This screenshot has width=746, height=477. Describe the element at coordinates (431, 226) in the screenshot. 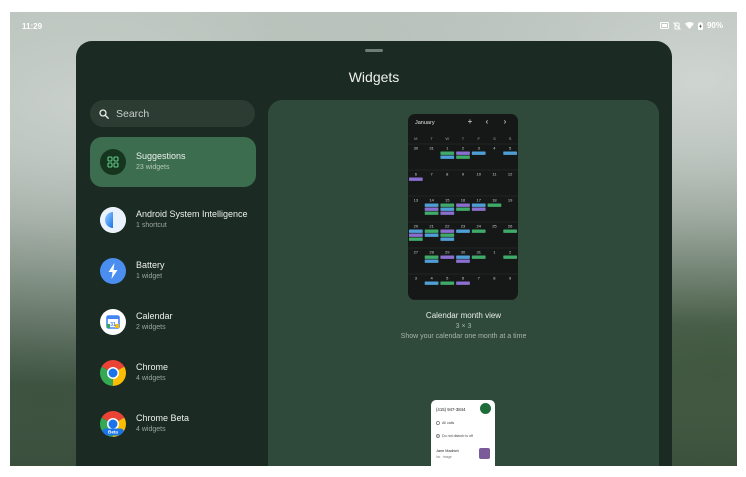

I see `calendar-day-number: 21` at that location.